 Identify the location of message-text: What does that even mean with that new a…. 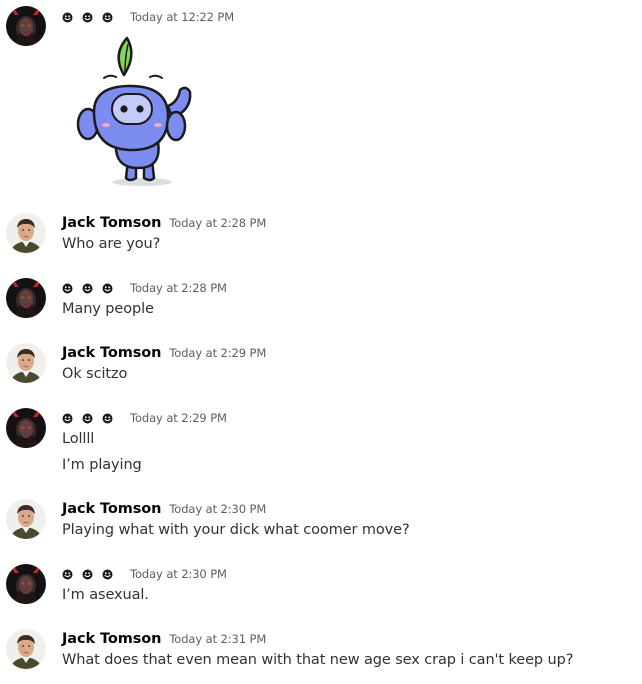
(318, 660).